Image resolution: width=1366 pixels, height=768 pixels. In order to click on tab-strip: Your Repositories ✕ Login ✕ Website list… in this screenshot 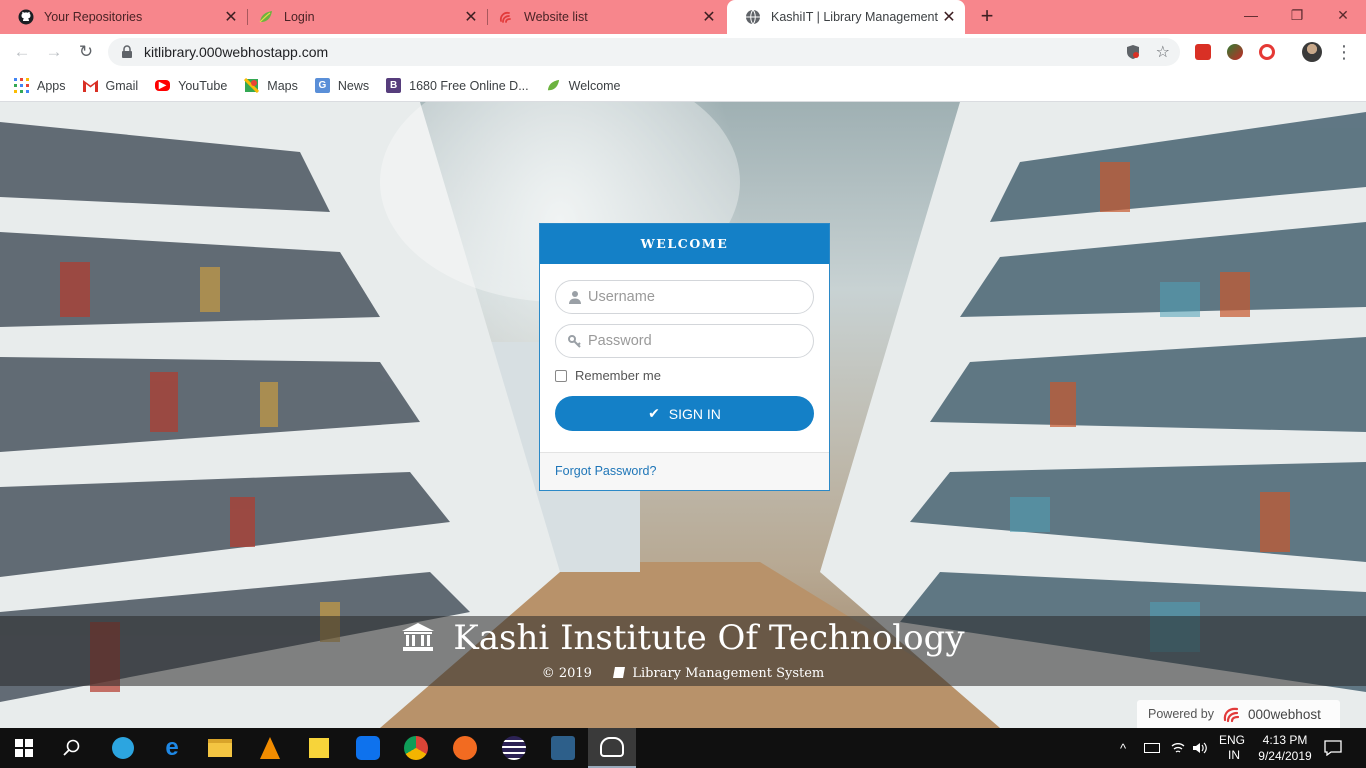, I will do `click(683, 17)`.